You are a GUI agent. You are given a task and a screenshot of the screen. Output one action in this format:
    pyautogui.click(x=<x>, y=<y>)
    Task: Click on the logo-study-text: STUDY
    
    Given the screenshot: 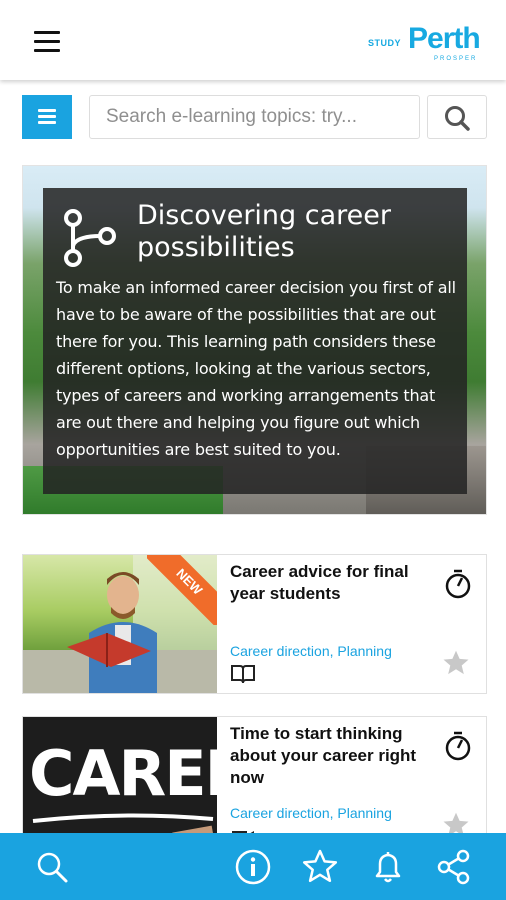 What is the action you would take?
    pyautogui.click(x=385, y=43)
    